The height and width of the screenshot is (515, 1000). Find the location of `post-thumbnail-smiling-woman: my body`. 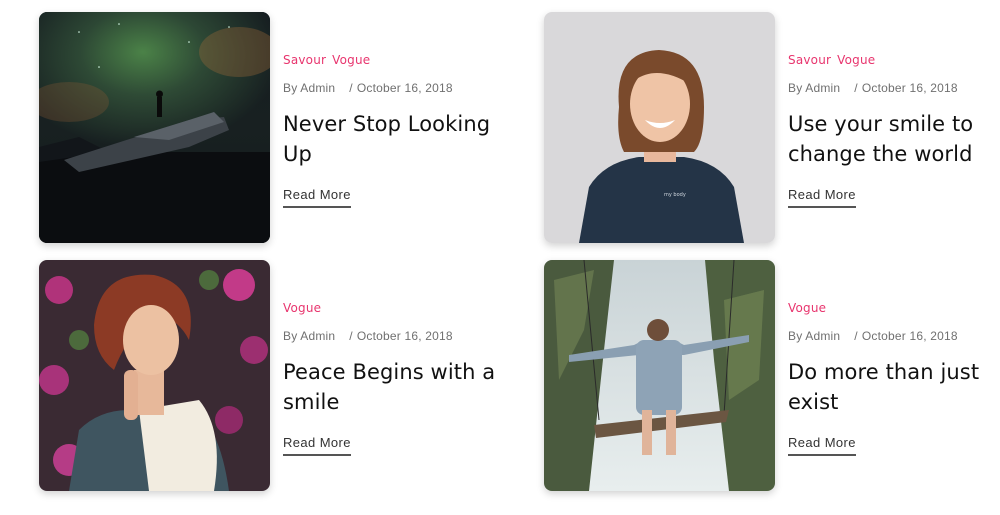

post-thumbnail-smiling-woman: my body is located at coordinates (659, 127).